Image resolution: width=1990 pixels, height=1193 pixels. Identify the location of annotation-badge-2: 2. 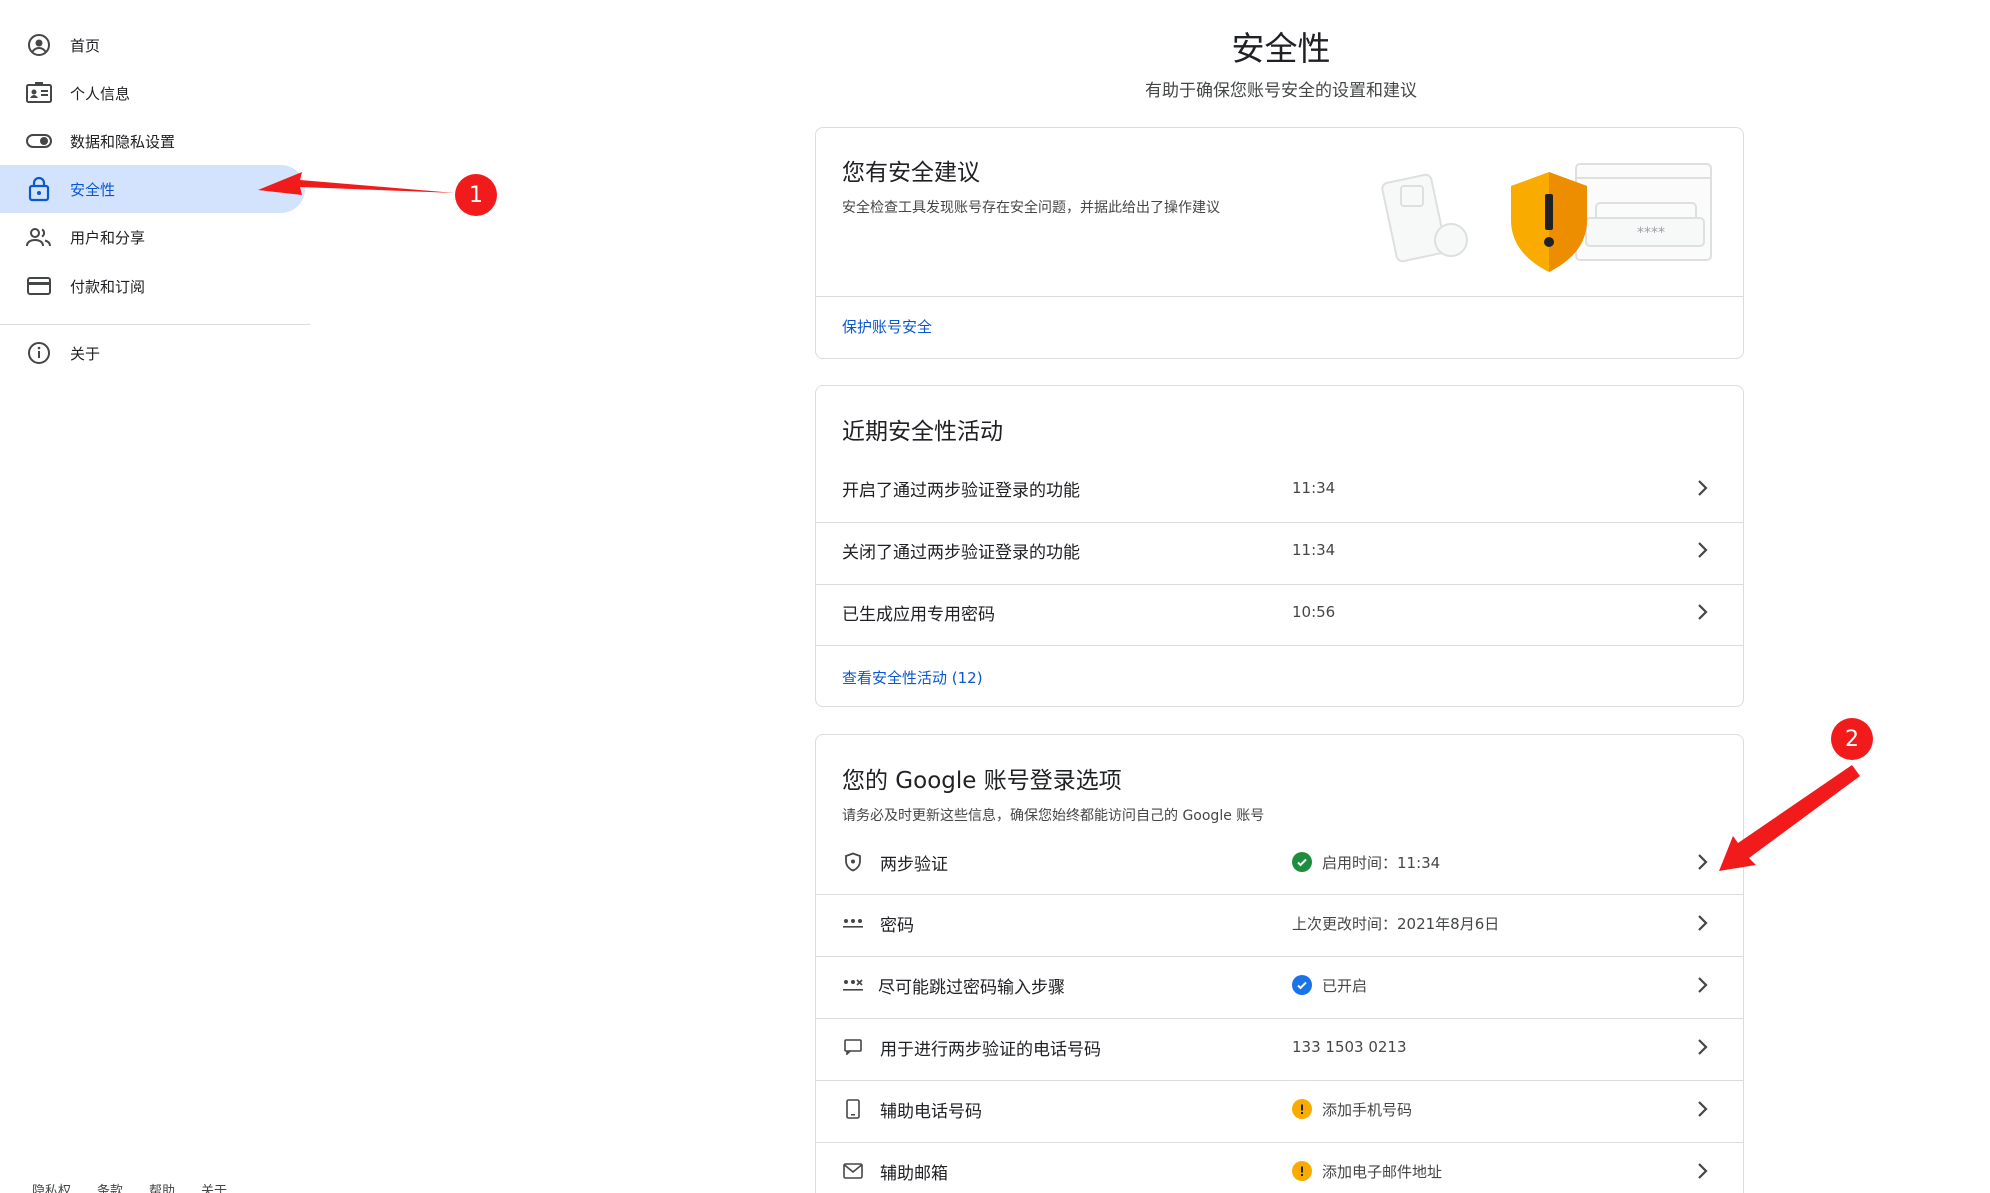
(1852, 739).